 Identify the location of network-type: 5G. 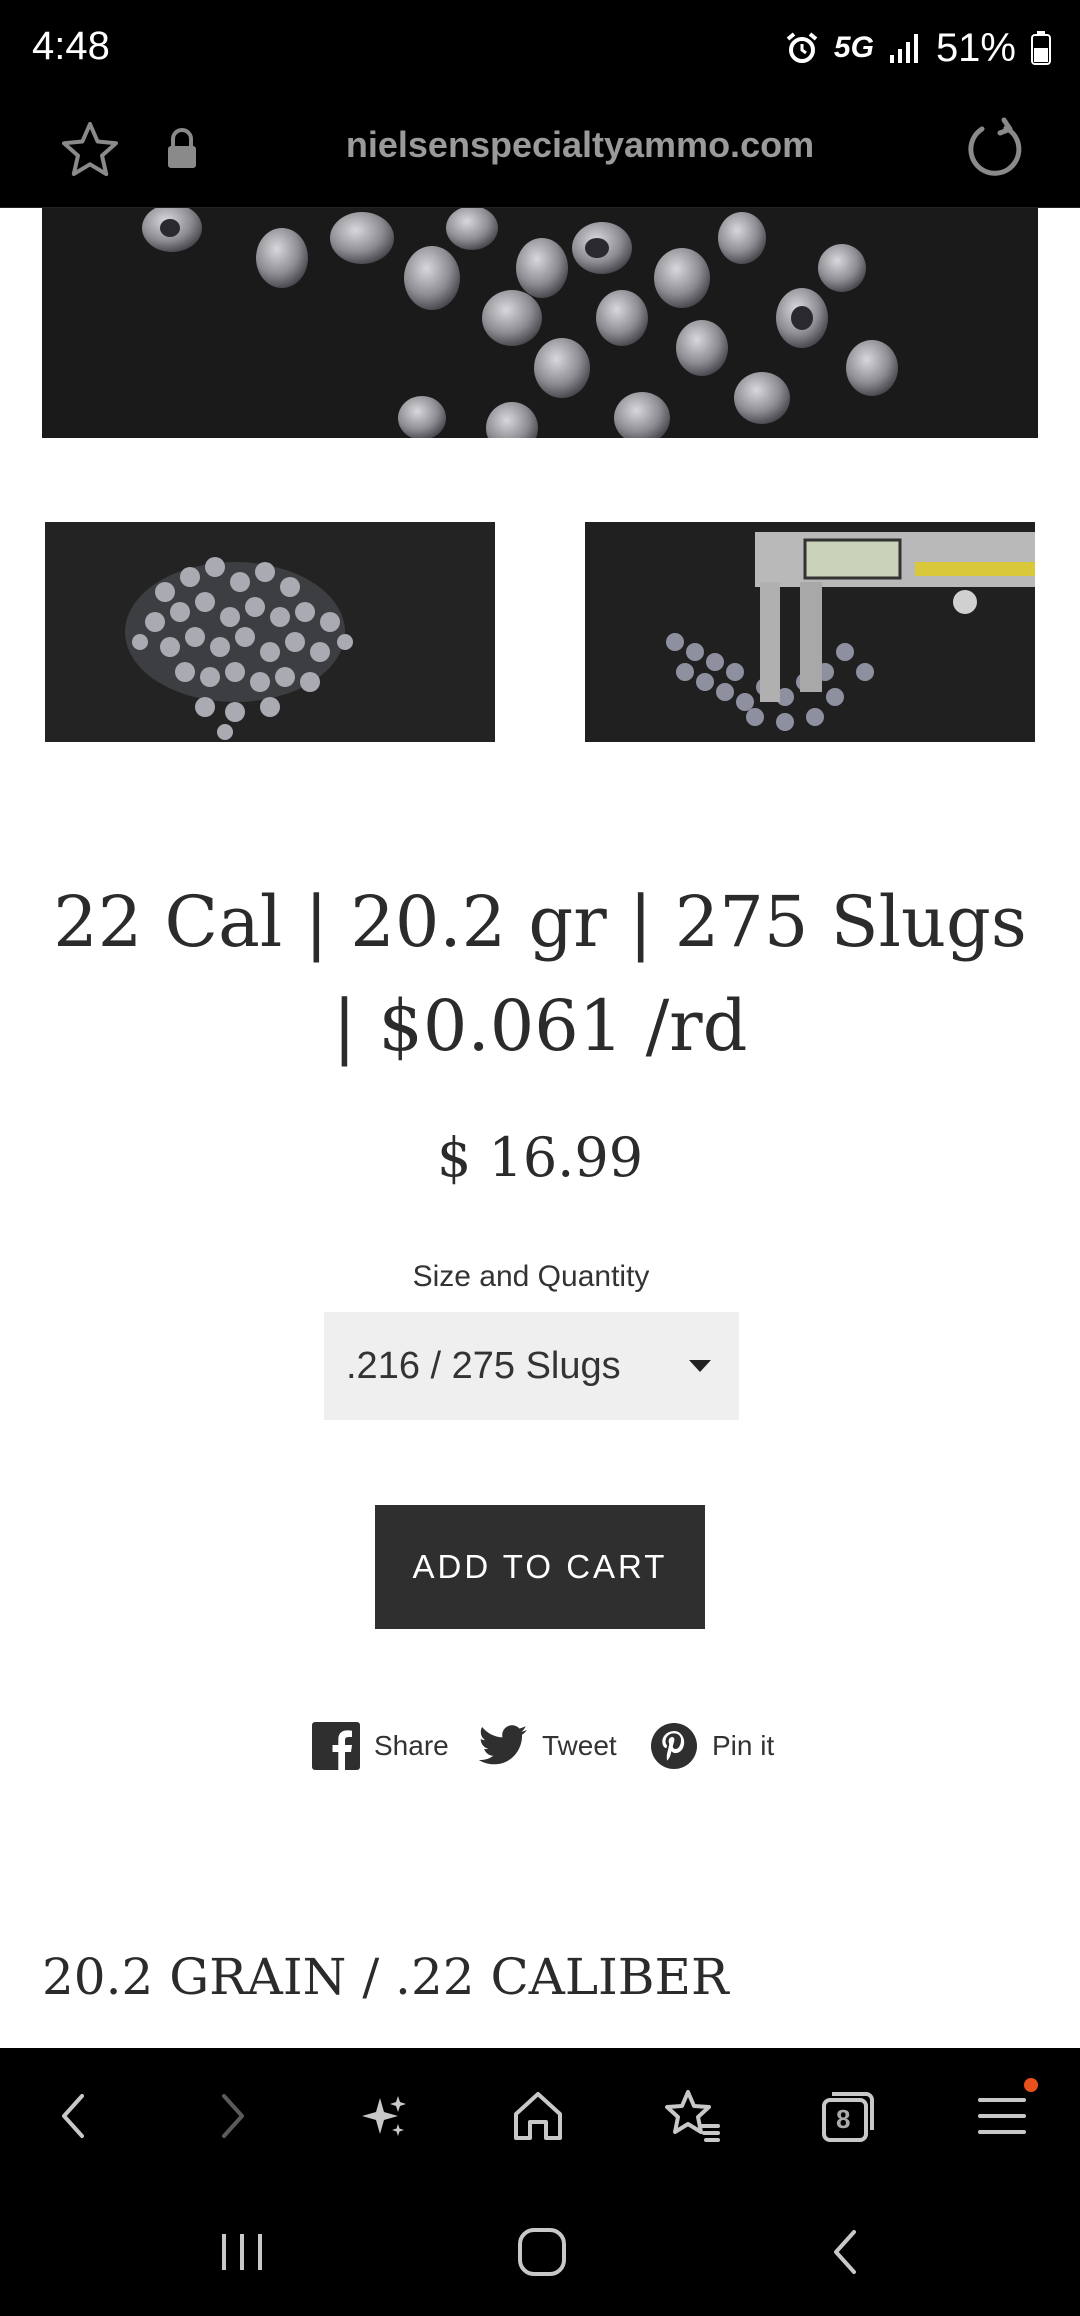
(853, 47).